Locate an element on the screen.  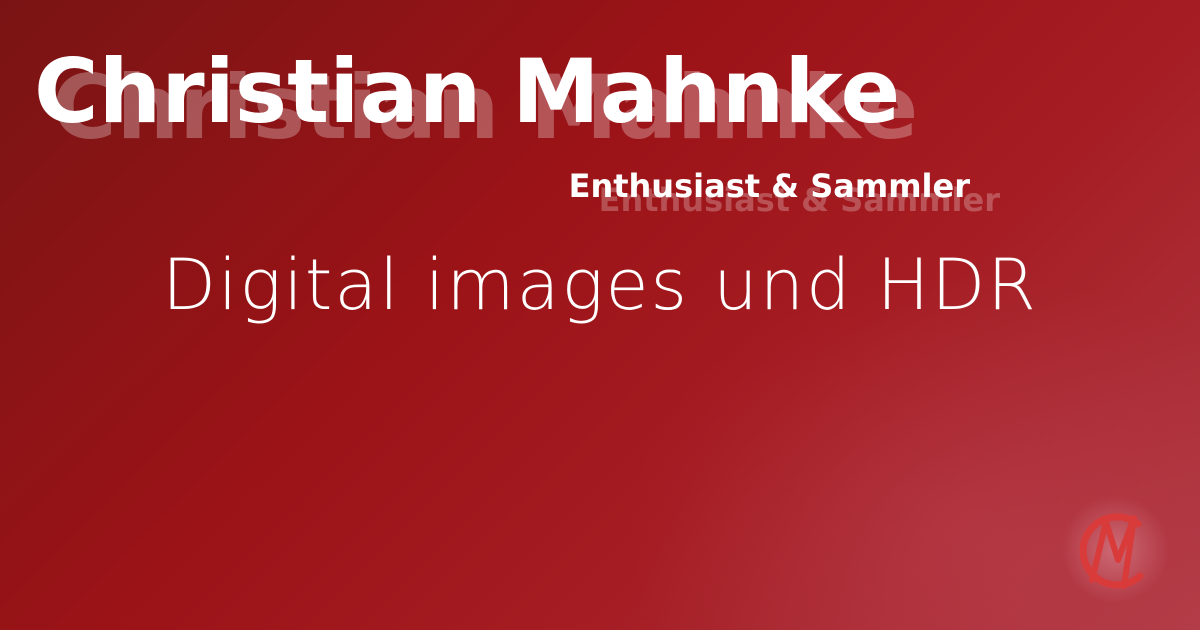
cm-monogram-icon is located at coordinates (1115, 549).